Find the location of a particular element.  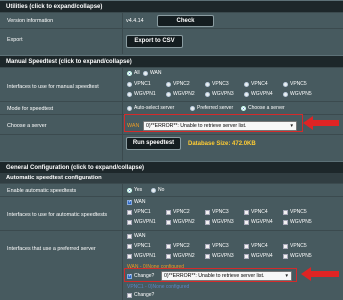

pref-wgvpn4-checkbox is located at coordinates (246, 256).